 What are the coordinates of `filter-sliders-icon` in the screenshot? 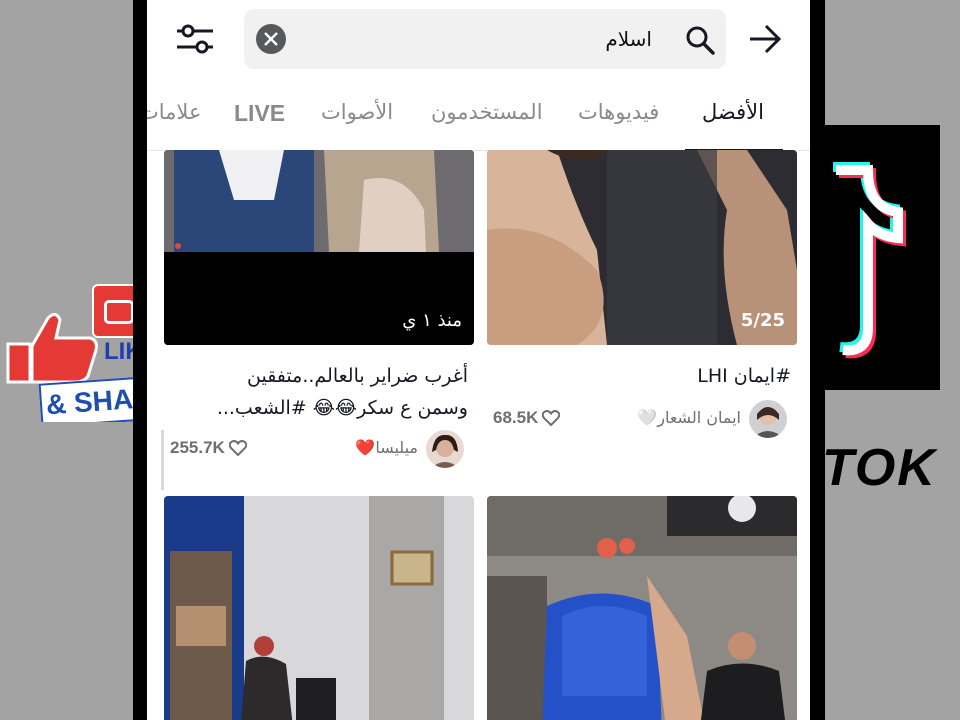 It's located at (195, 39).